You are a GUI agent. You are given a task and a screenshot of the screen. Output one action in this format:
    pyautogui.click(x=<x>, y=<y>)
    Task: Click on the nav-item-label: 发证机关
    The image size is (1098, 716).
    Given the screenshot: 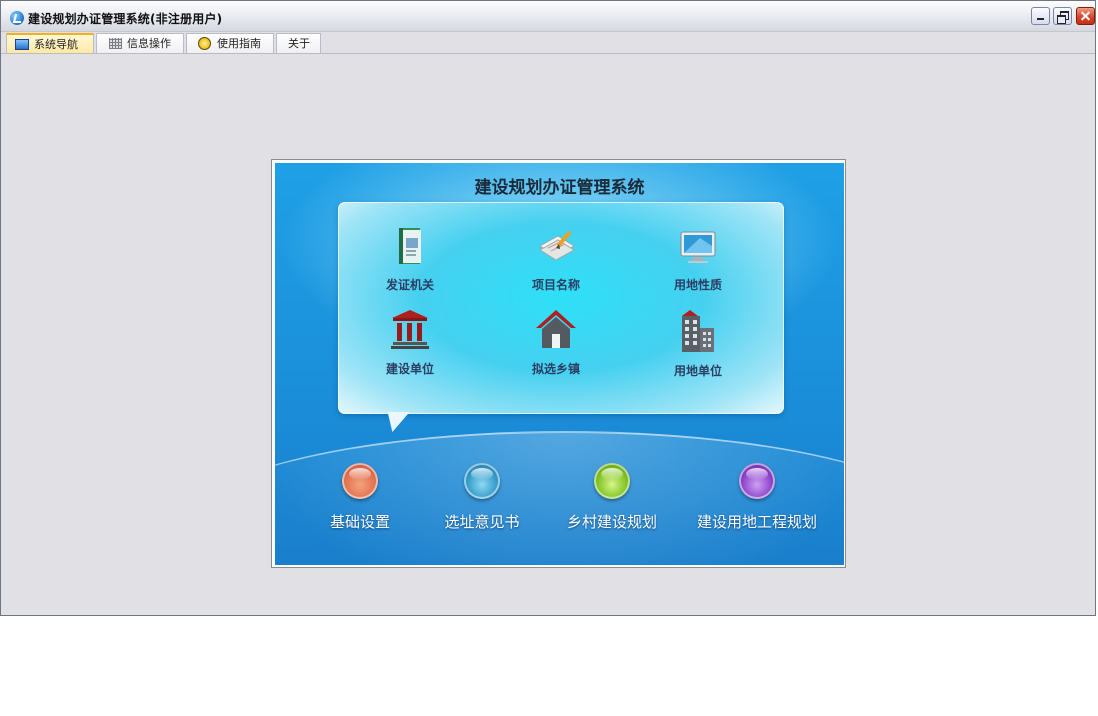 What is the action you would take?
    pyautogui.click(x=409, y=285)
    